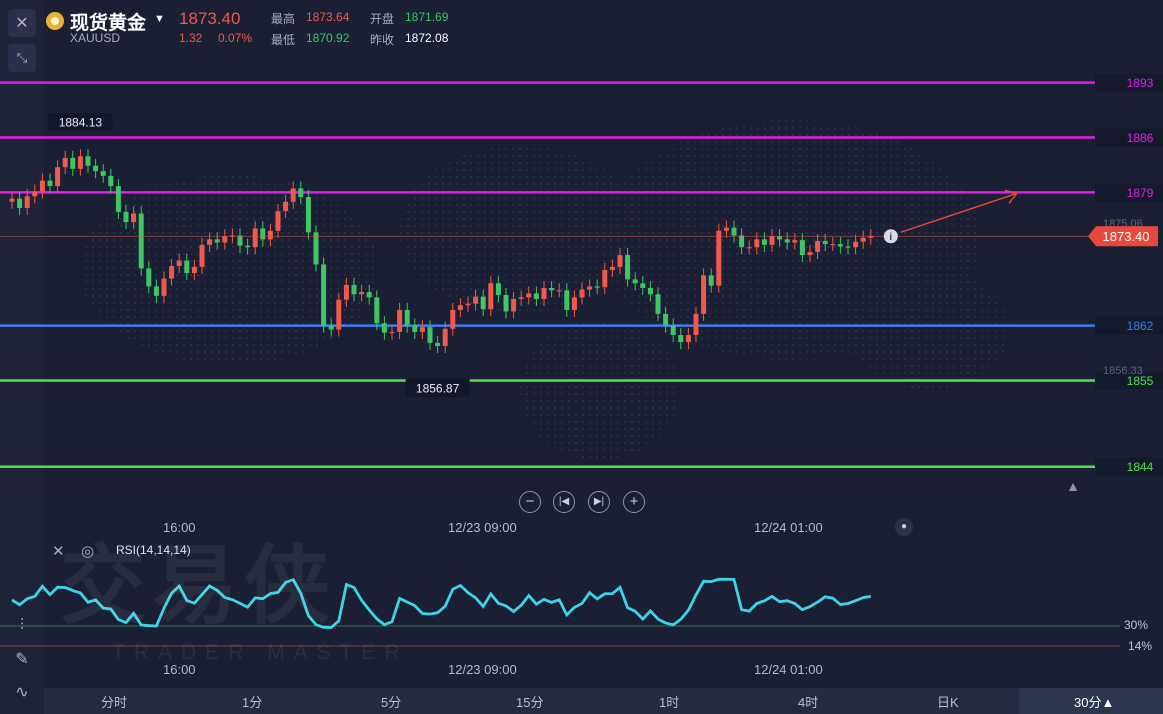 This screenshot has height=714, width=1163. Describe the element at coordinates (328, 17) in the screenshot. I see `high-value: 1873.64` at that location.